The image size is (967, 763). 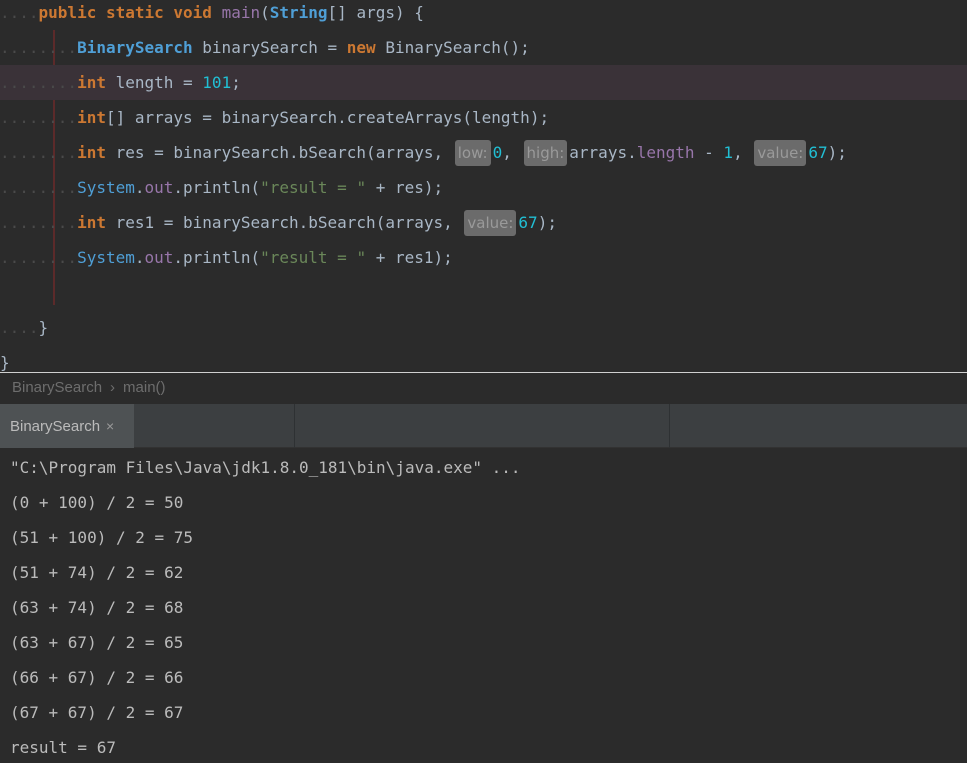 What do you see at coordinates (236, 82) in the screenshot?
I see `code-token: ;` at bounding box center [236, 82].